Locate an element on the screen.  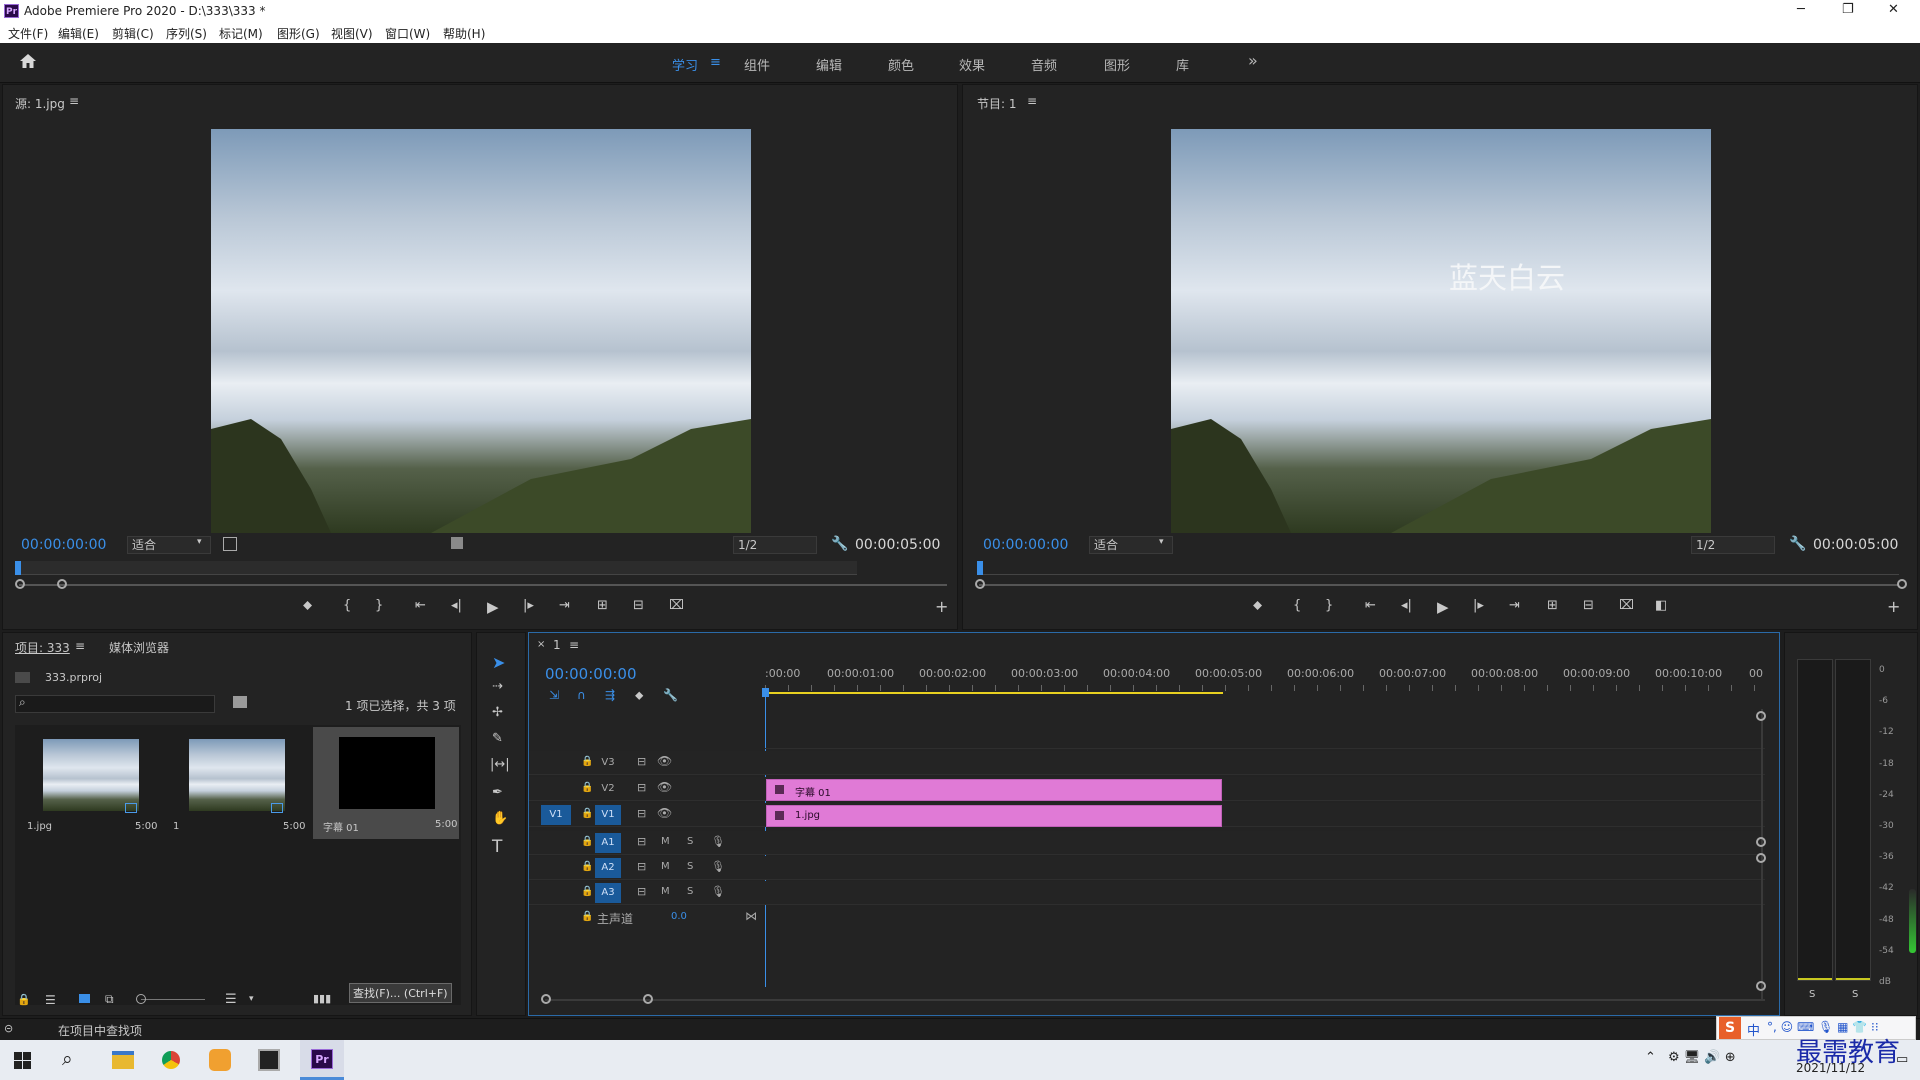
program-button-editor-icon: + is located at coordinates (1893, 606).